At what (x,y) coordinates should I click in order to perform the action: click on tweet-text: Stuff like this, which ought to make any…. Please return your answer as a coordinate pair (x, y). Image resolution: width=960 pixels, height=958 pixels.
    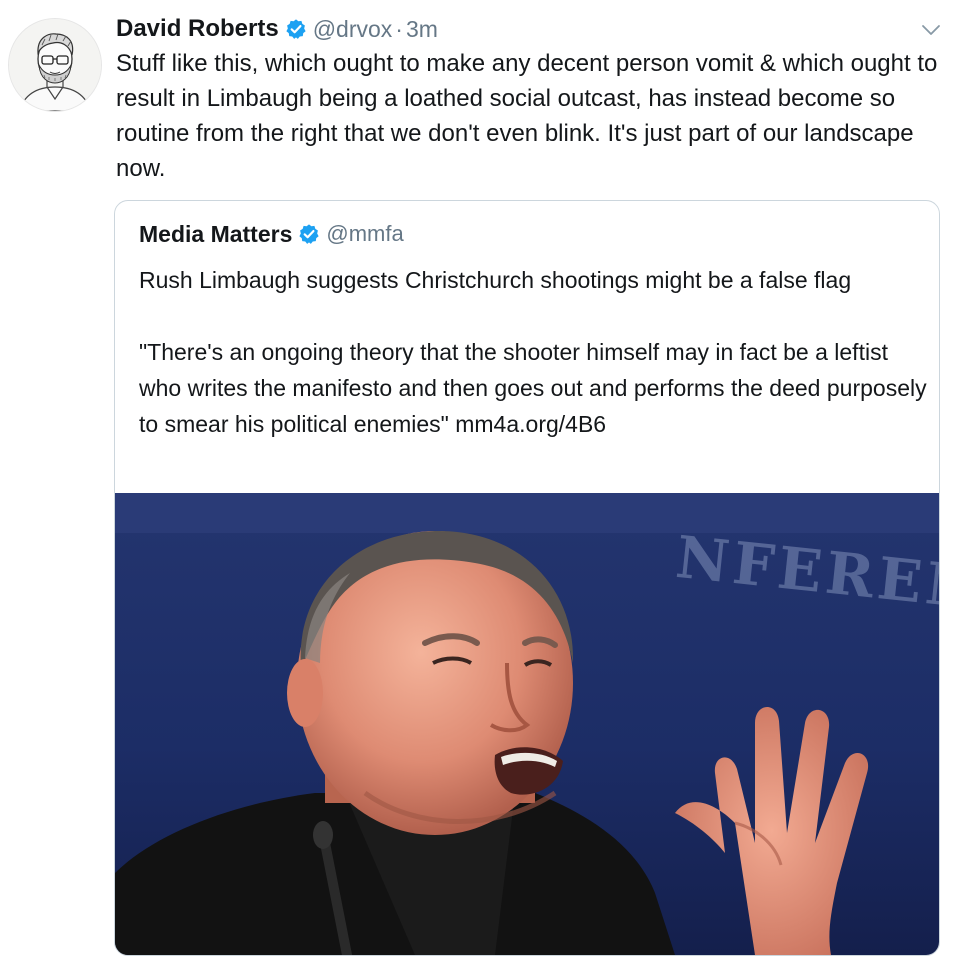
    Looking at the image, I should click on (527, 116).